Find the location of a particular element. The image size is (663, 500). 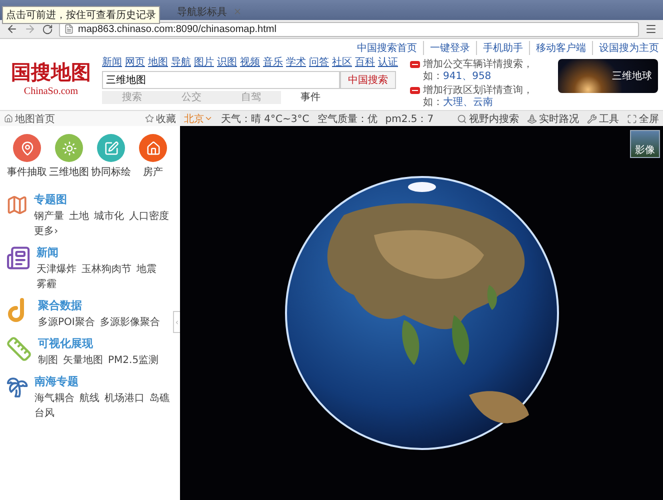

notice-text: 增加行政区划详情查询，如：大理、云南 is located at coordinates (478, 97).